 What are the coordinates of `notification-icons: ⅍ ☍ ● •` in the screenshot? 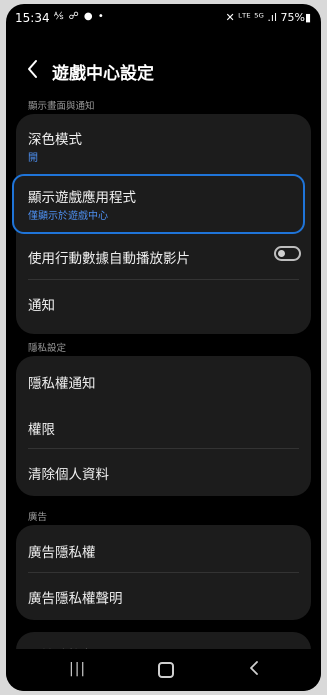 It's located at (79, 16).